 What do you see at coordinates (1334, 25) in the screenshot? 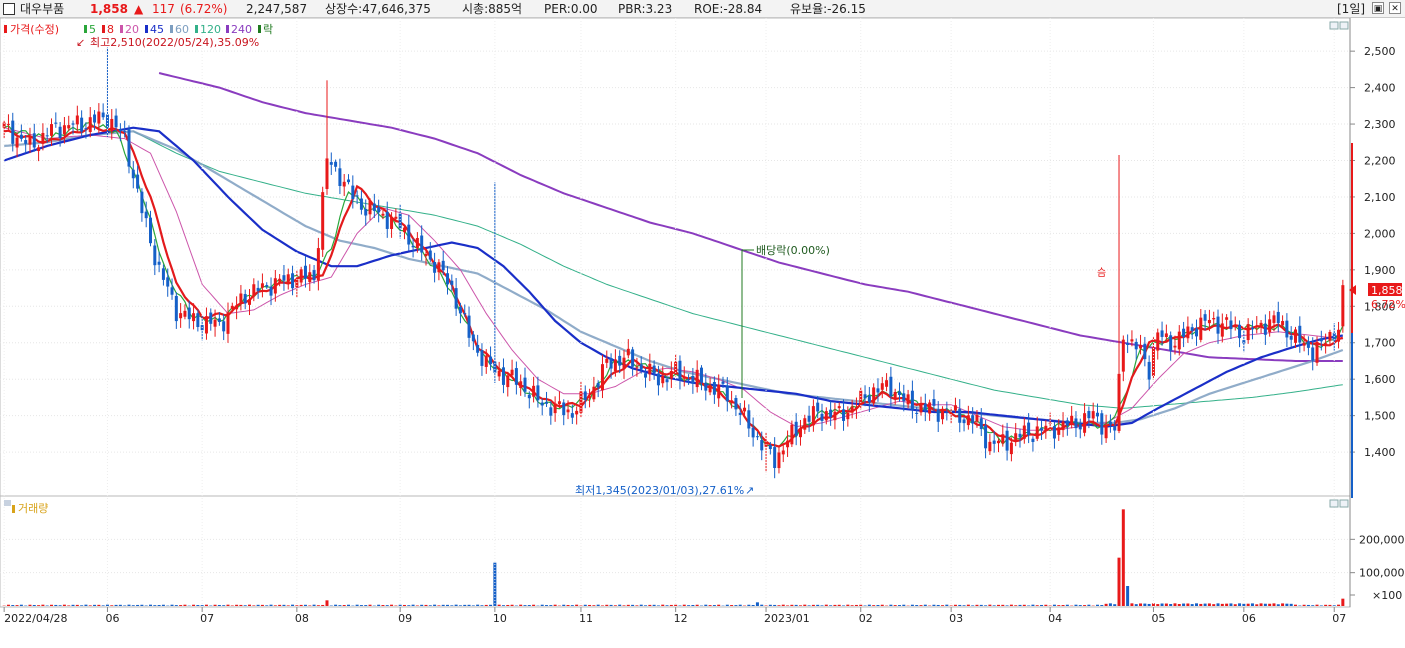
I see `pane-minimize-icon` at bounding box center [1334, 25].